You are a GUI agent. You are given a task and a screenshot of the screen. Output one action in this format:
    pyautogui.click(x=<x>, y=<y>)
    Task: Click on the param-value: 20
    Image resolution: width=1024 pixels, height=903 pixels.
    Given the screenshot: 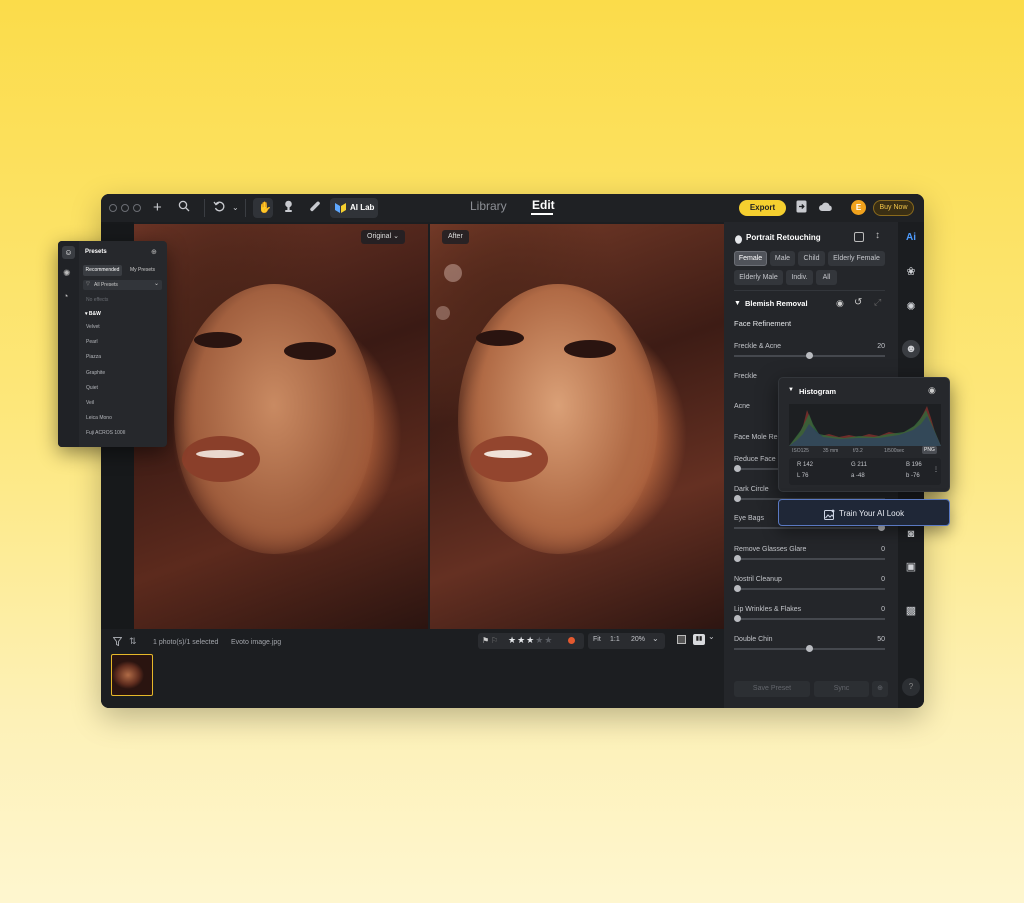 What is the action you would take?
    pyautogui.click(x=881, y=346)
    